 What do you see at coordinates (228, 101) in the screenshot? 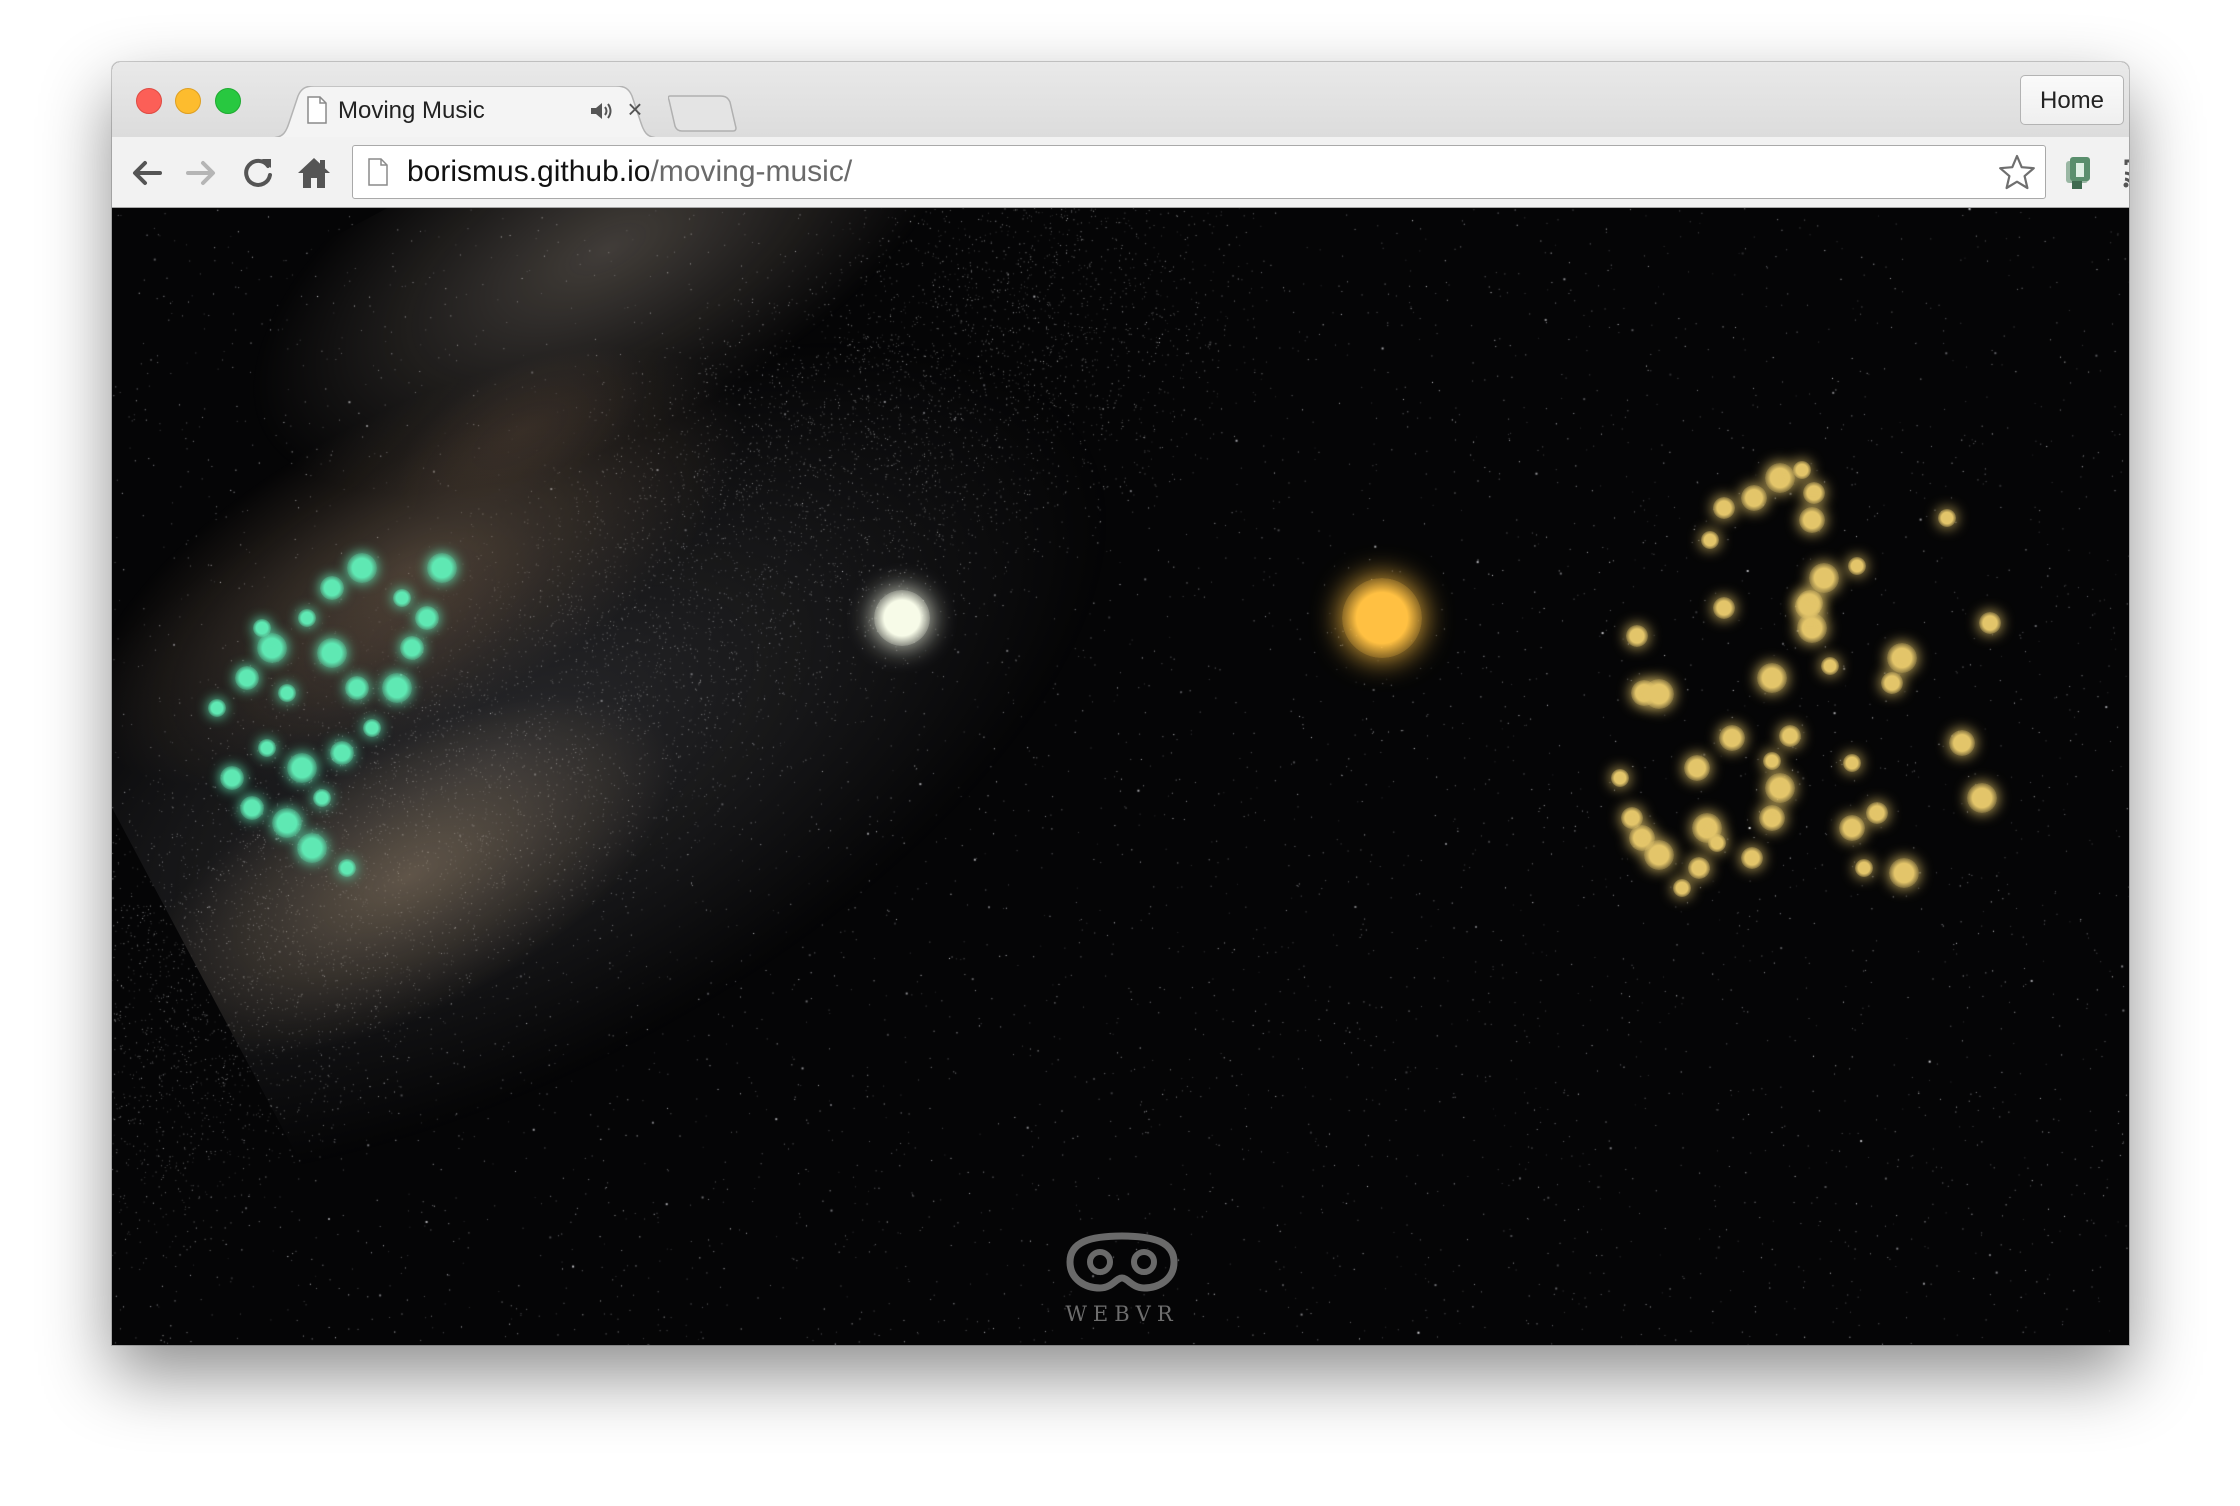
I see `zoom-window-button` at bounding box center [228, 101].